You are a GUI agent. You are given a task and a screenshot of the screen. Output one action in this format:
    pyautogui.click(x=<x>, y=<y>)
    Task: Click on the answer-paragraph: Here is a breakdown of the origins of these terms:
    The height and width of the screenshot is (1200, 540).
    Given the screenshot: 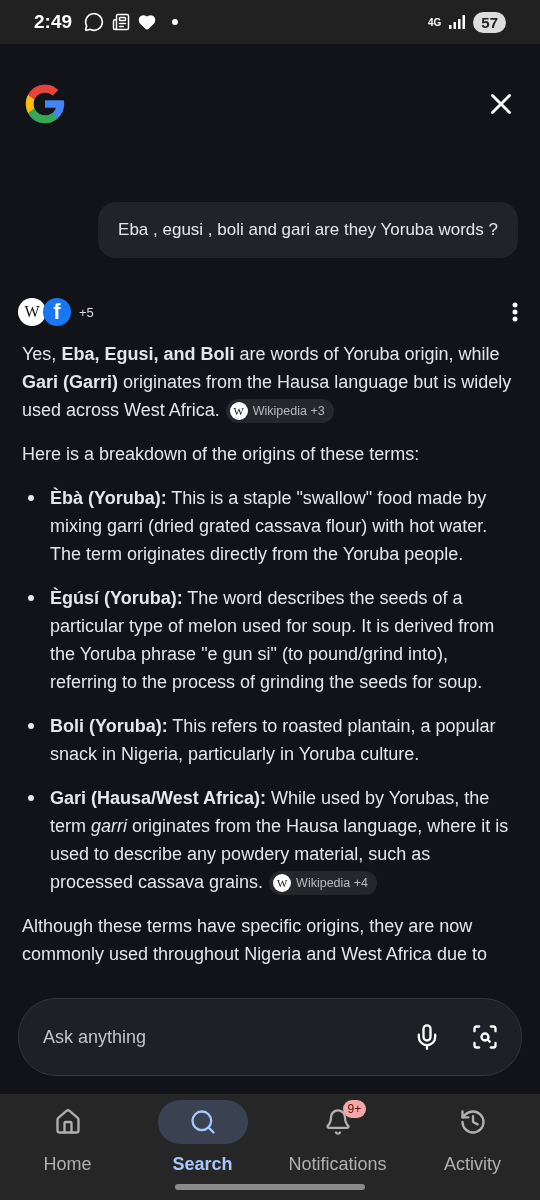 What is the action you would take?
    pyautogui.click(x=221, y=454)
    